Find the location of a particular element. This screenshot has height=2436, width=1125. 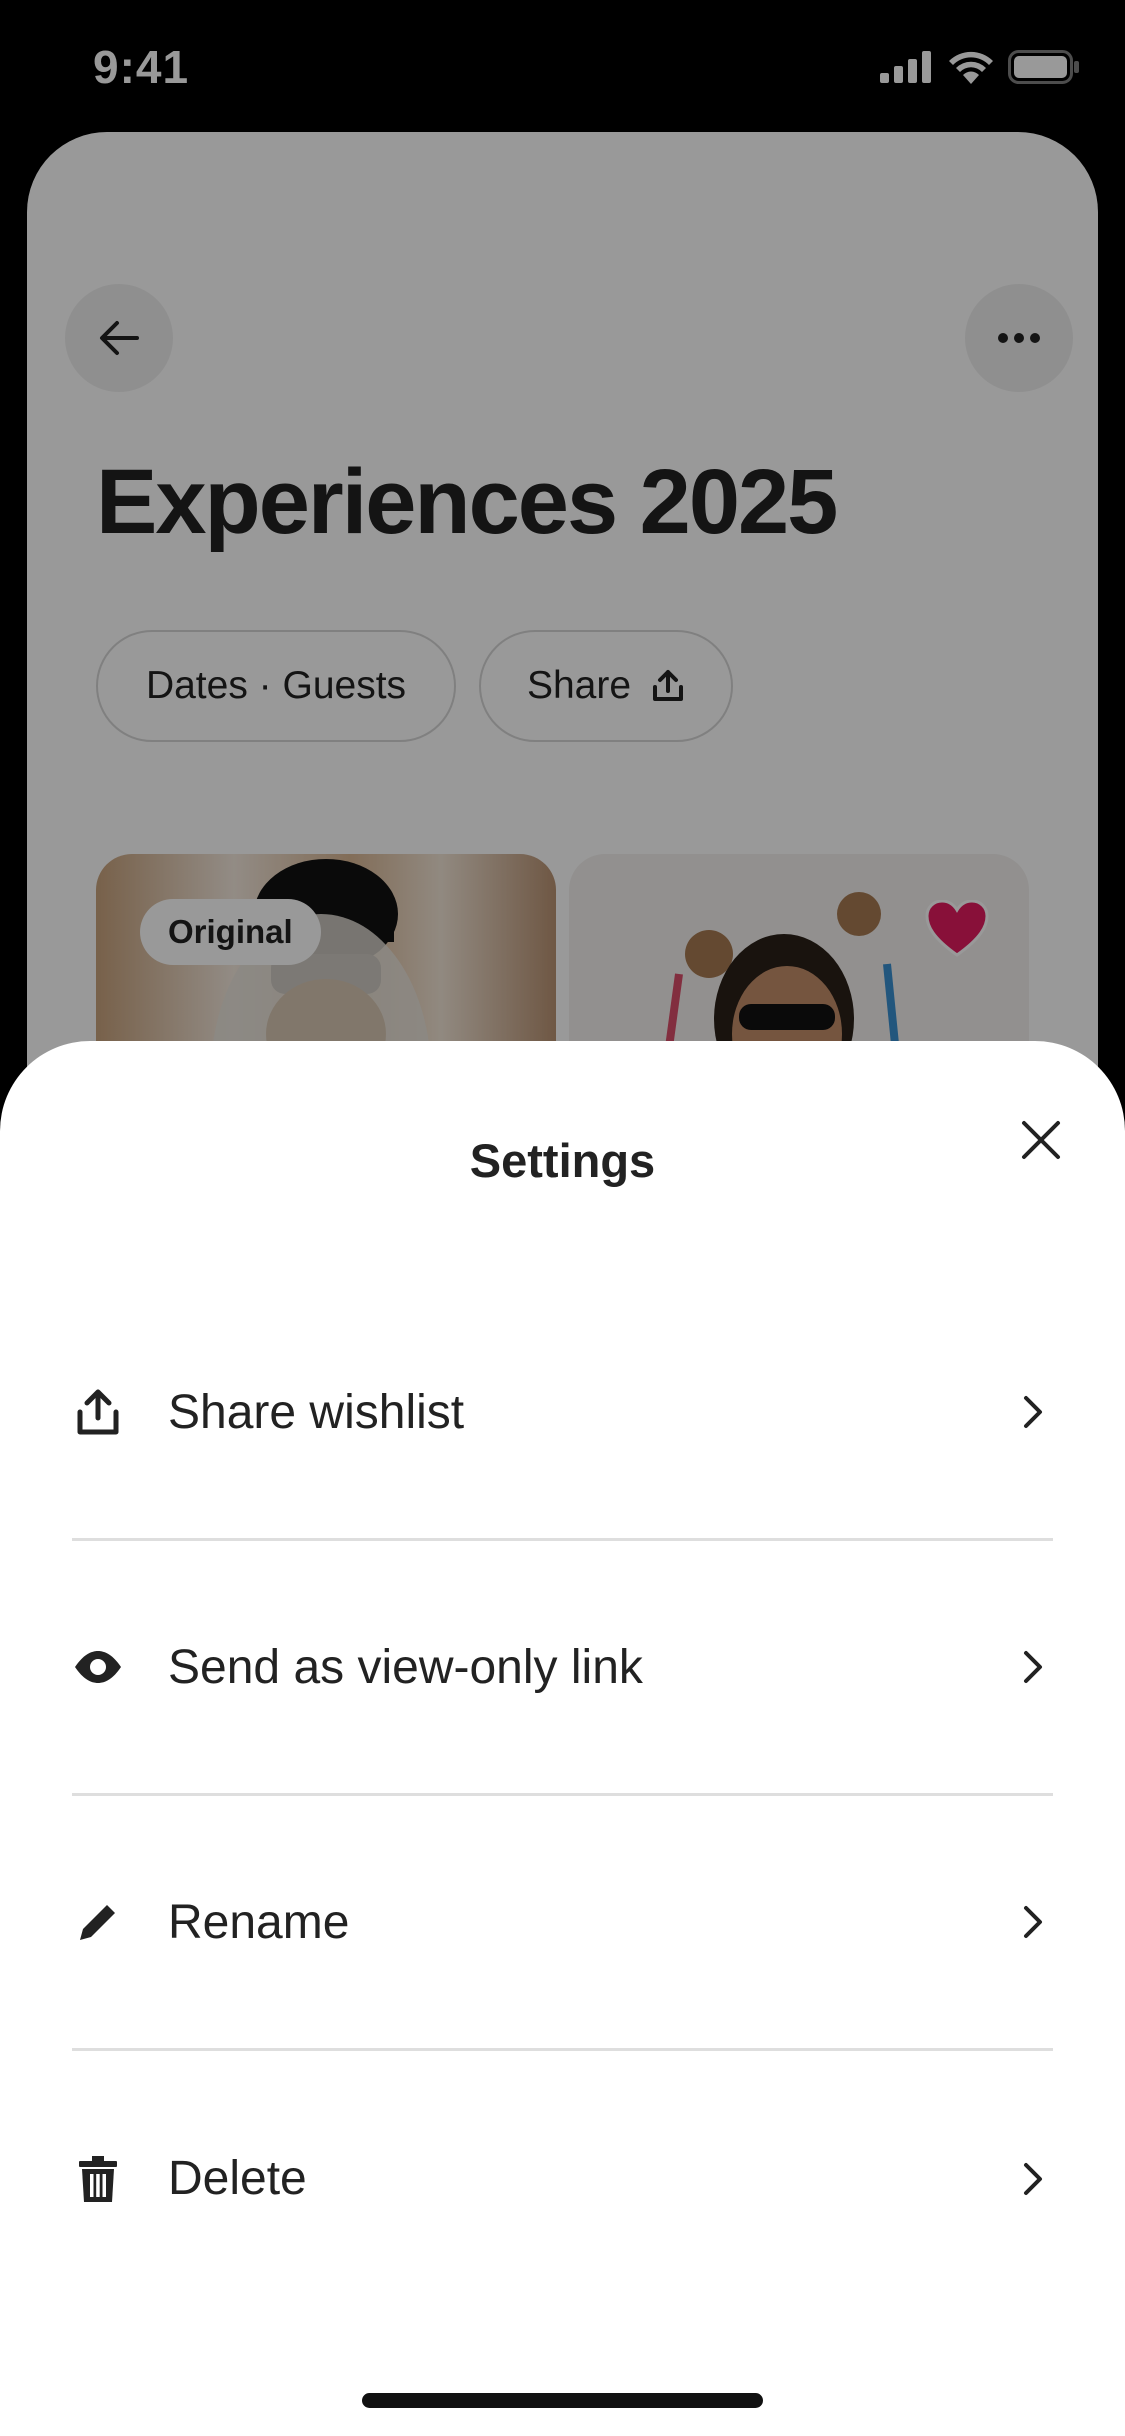

pencil-icon is located at coordinates (98, 1922).